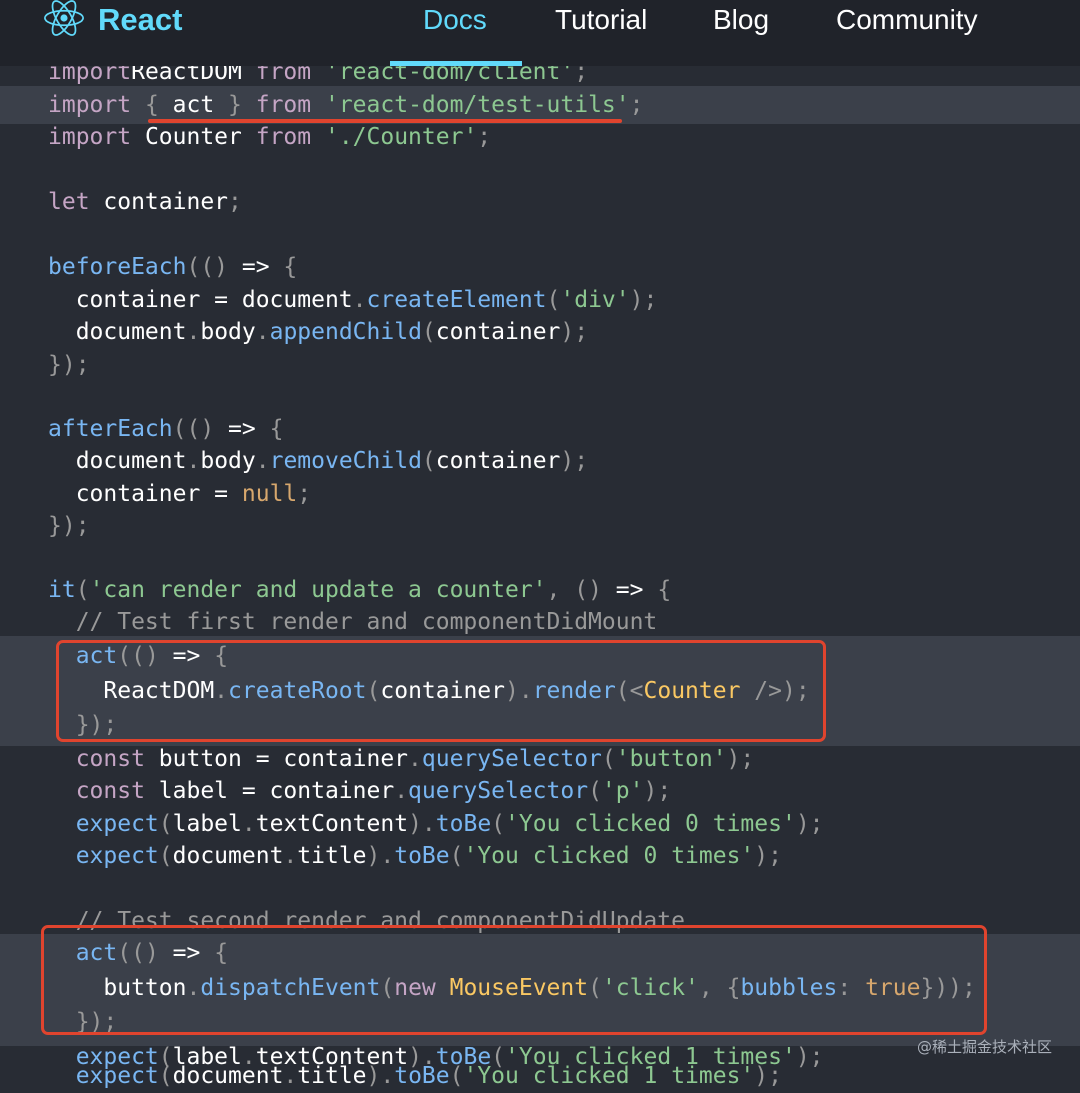  I want to click on annotation-underline, so click(385, 121).